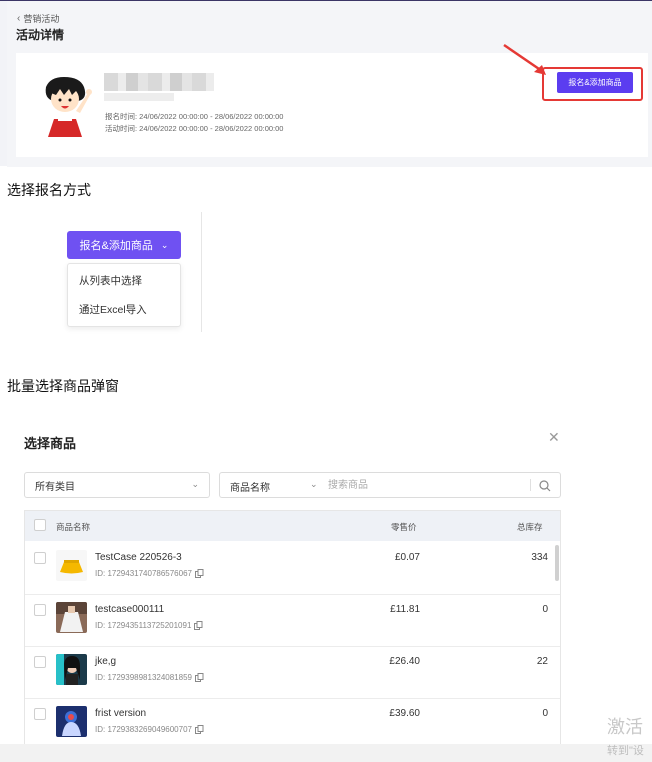 The width and height of the screenshot is (652, 762). What do you see at coordinates (71, 617) in the screenshot?
I see `product-thumbnail-white-dress` at bounding box center [71, 617].